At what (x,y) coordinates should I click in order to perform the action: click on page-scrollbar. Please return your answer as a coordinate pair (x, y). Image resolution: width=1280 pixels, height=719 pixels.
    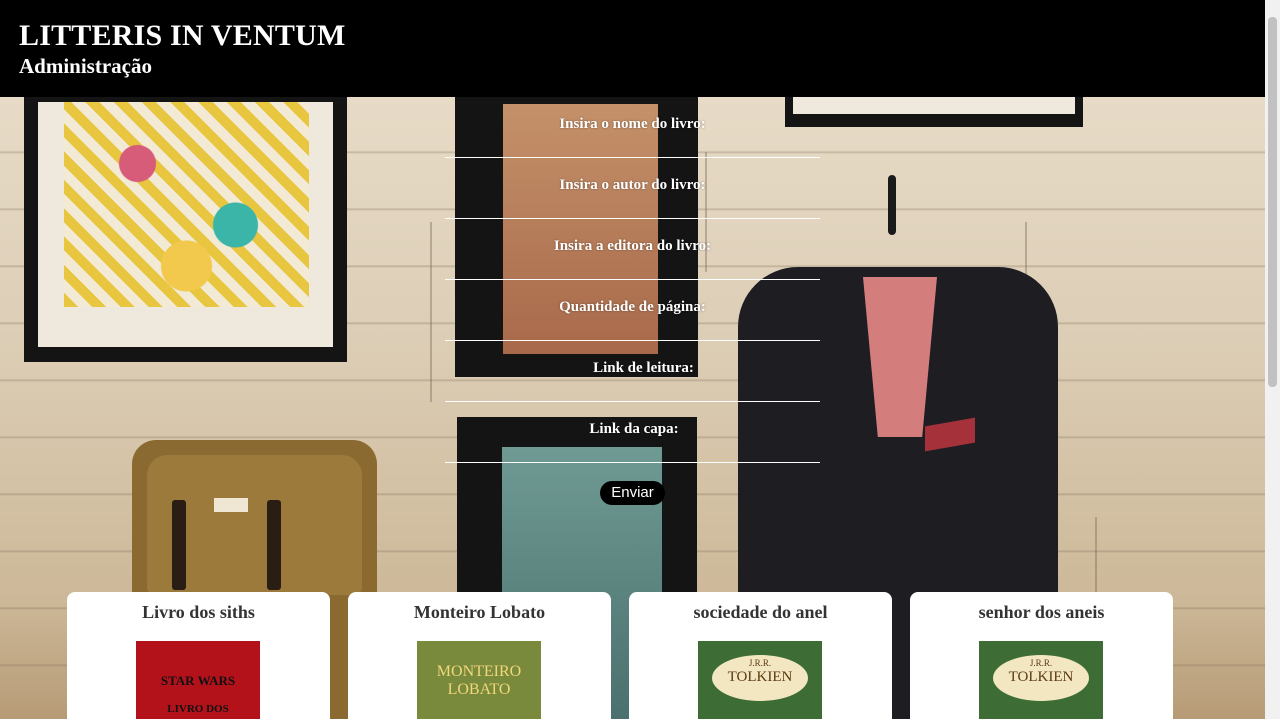
    Looking at the image, I should click on (1272, 359).